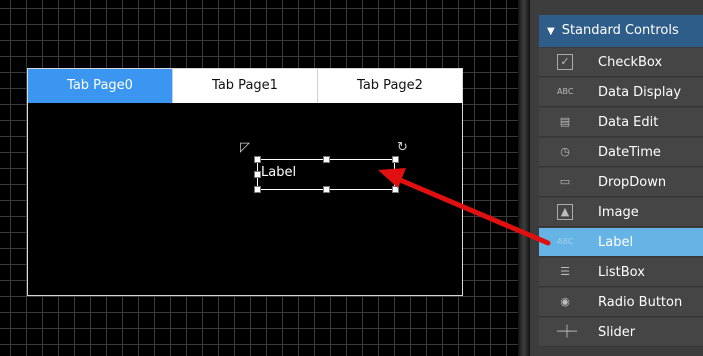  I want to click on toolbox-item-label: Data Display, so click(640, 92).